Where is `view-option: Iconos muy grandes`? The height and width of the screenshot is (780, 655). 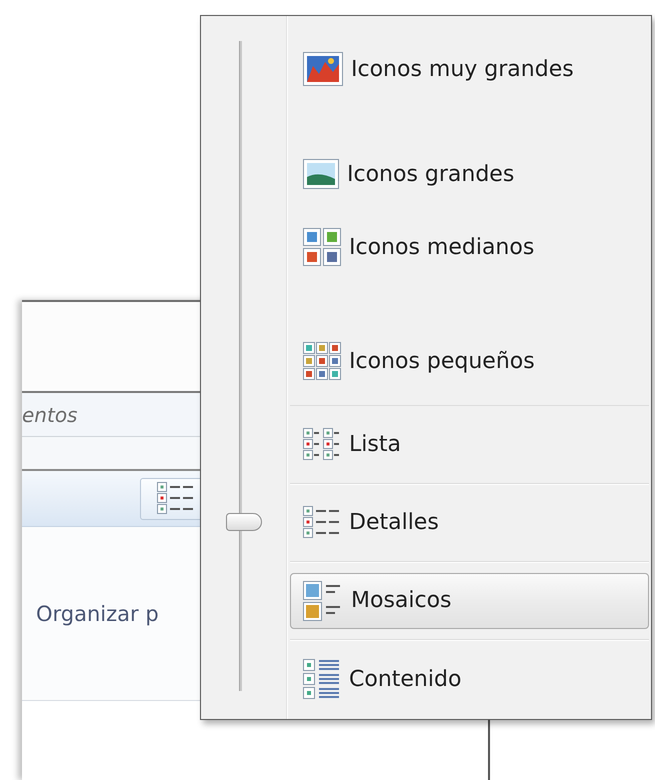
view-option: Iconos muy grandes is located at coordinates (469, 69).